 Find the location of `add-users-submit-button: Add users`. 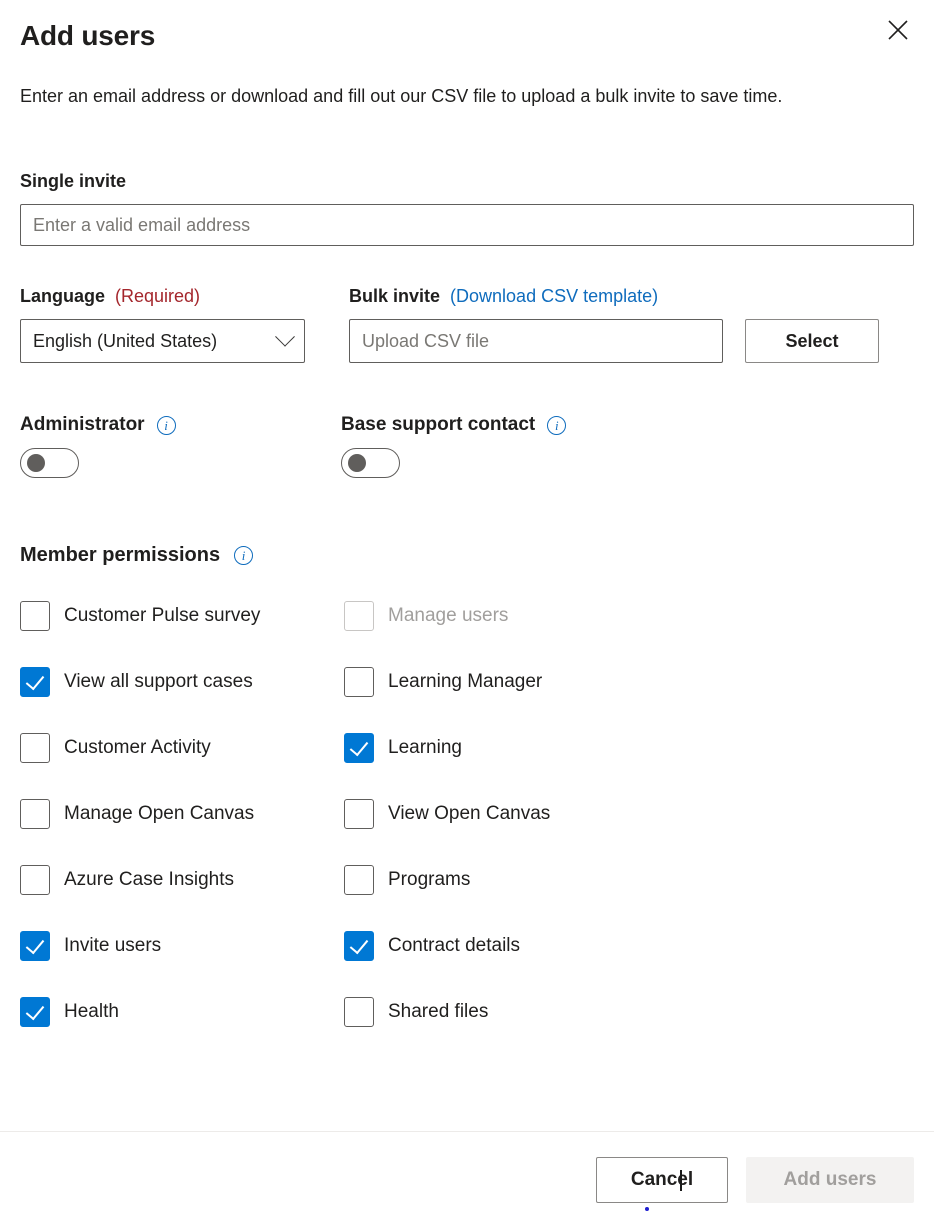

add-users-submit-button: Add users is located at coordinates (830, 1180).